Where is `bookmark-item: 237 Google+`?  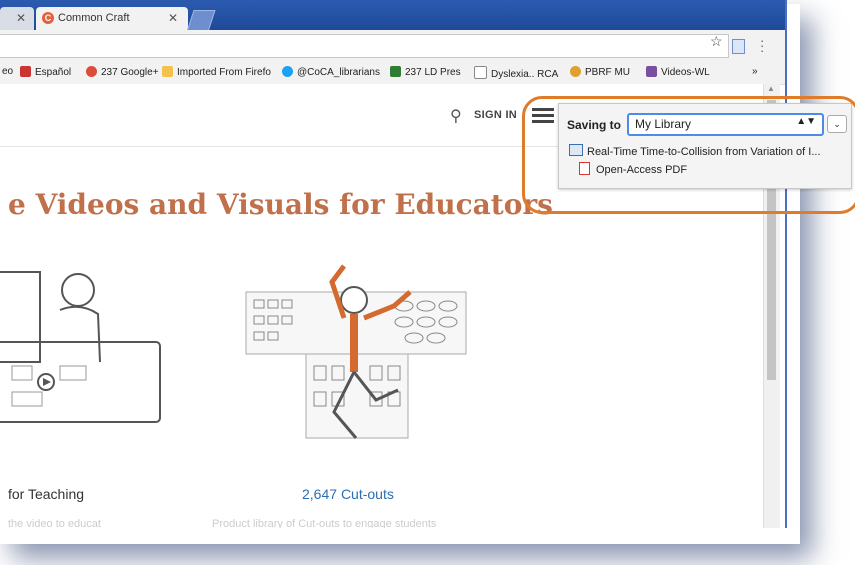
bookmark-item: 237 Google+ is located at coordinates (122, 72).